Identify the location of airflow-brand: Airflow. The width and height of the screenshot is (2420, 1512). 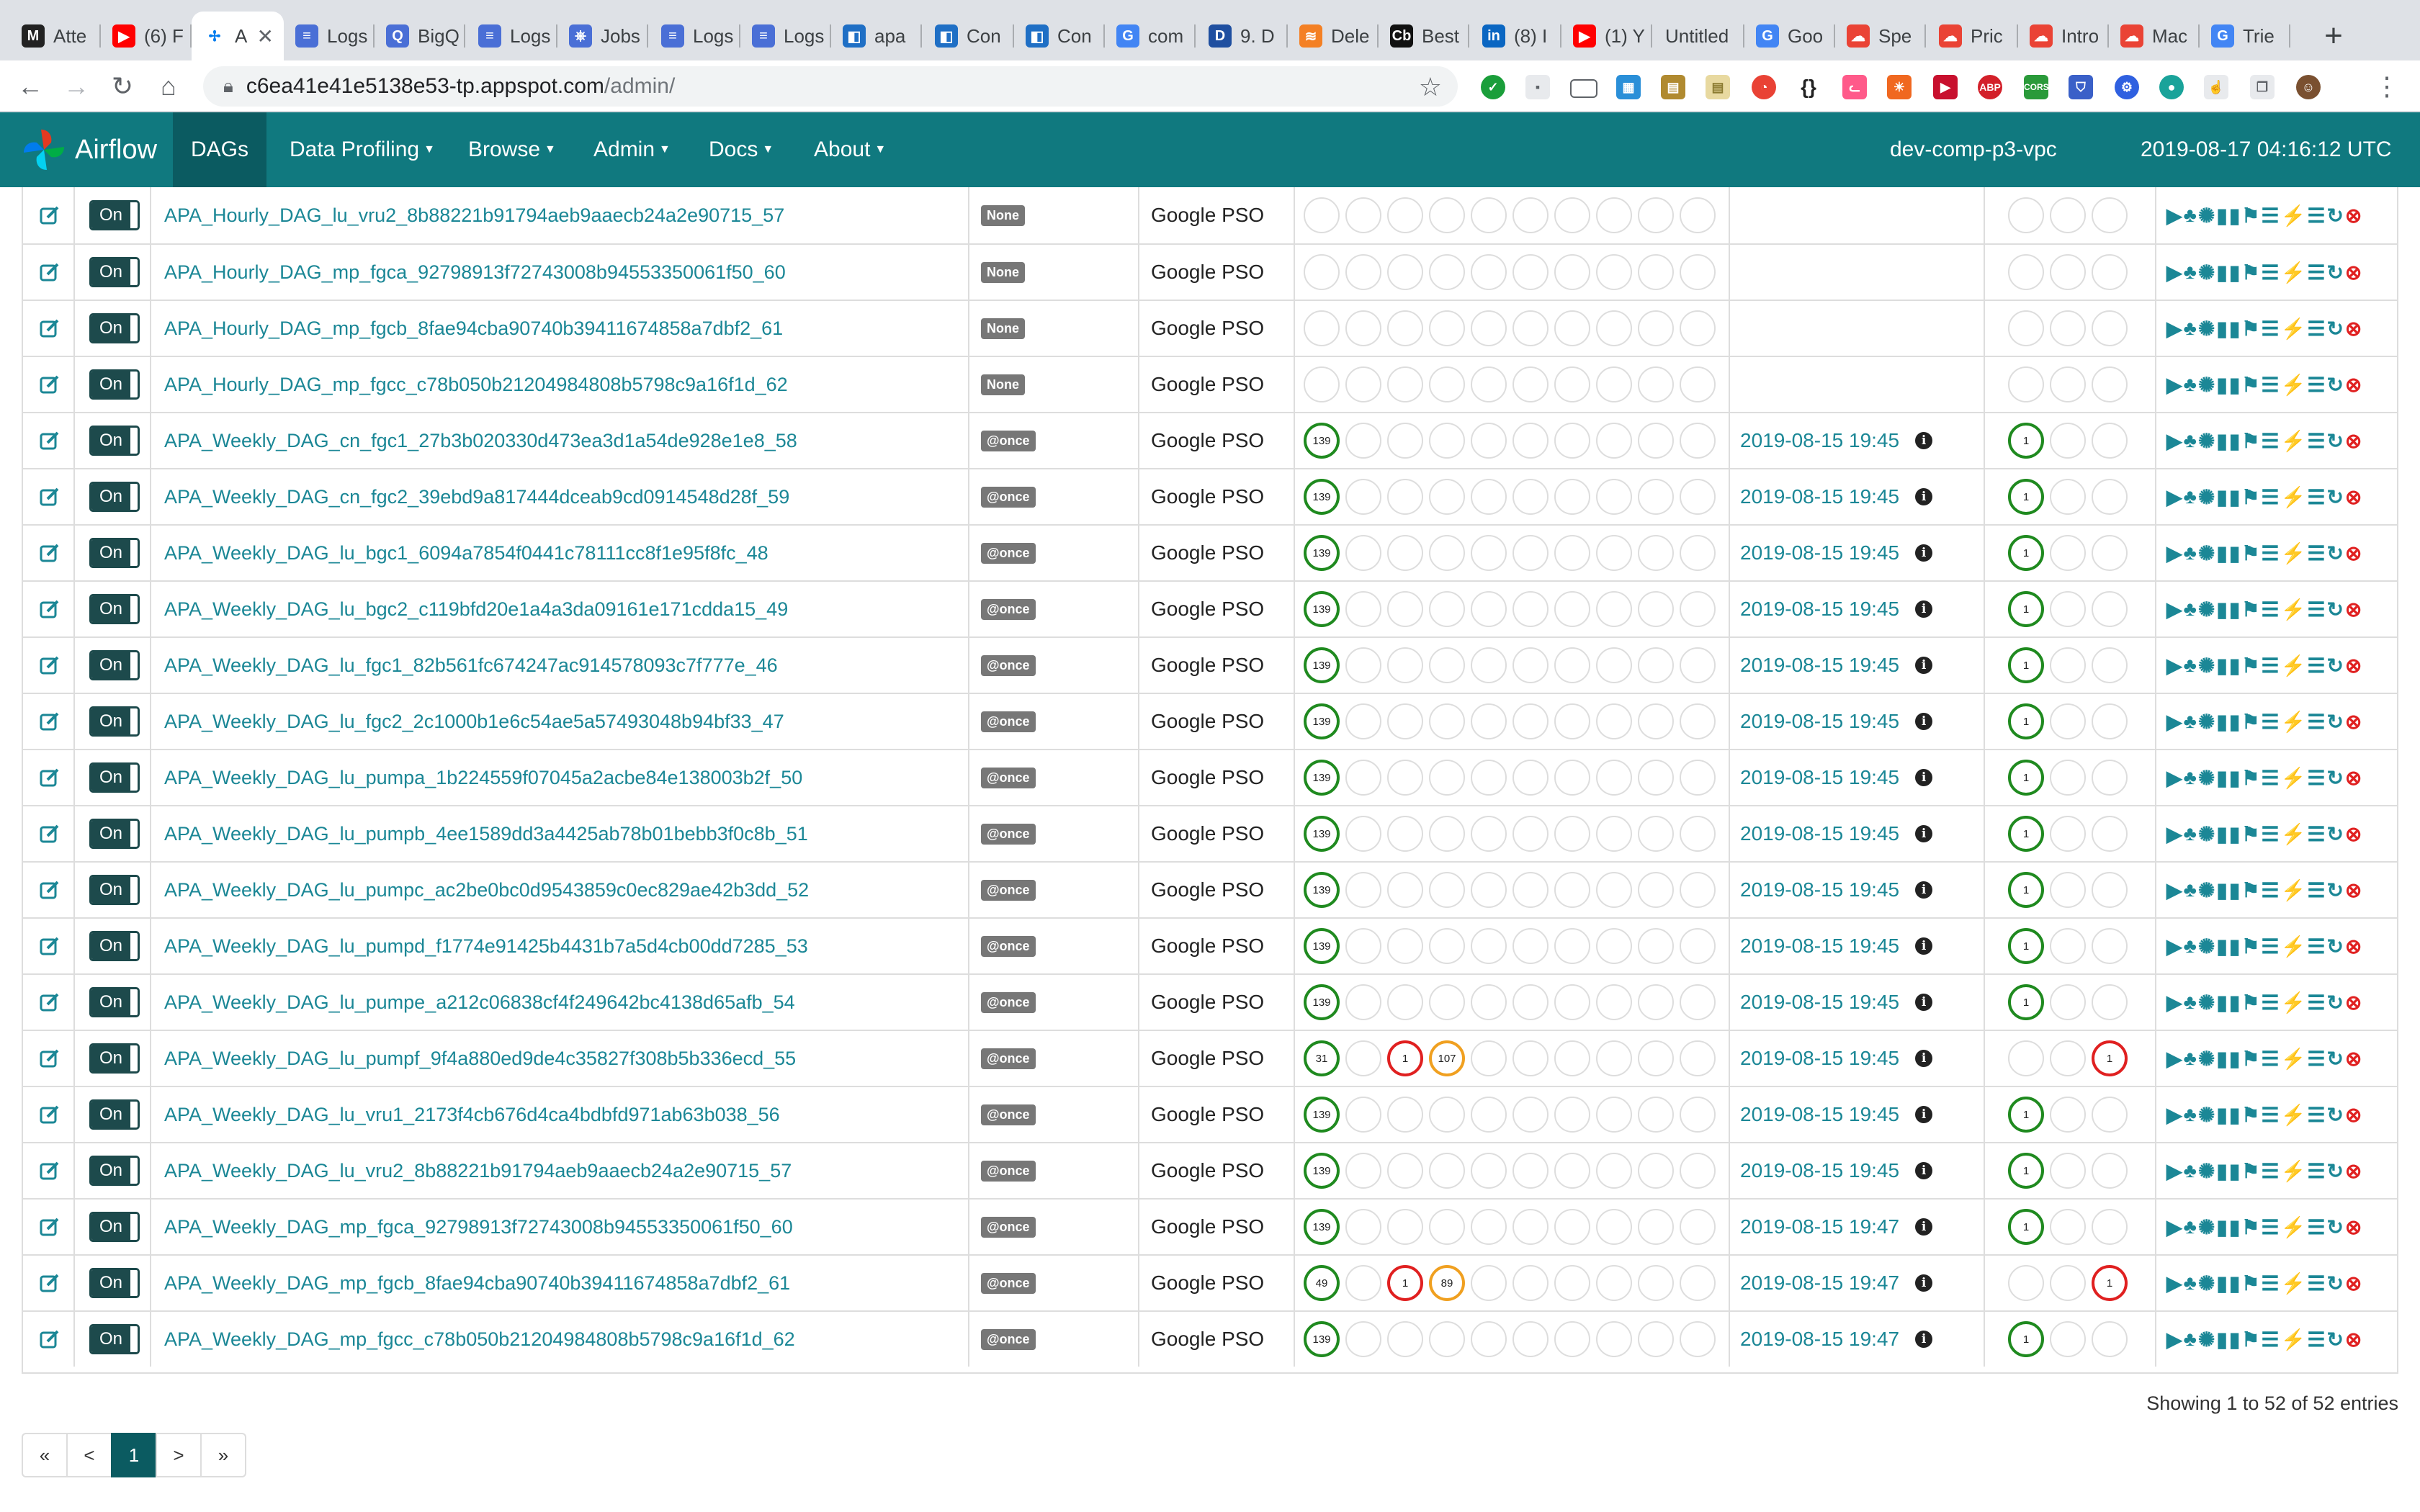
(89, 149).